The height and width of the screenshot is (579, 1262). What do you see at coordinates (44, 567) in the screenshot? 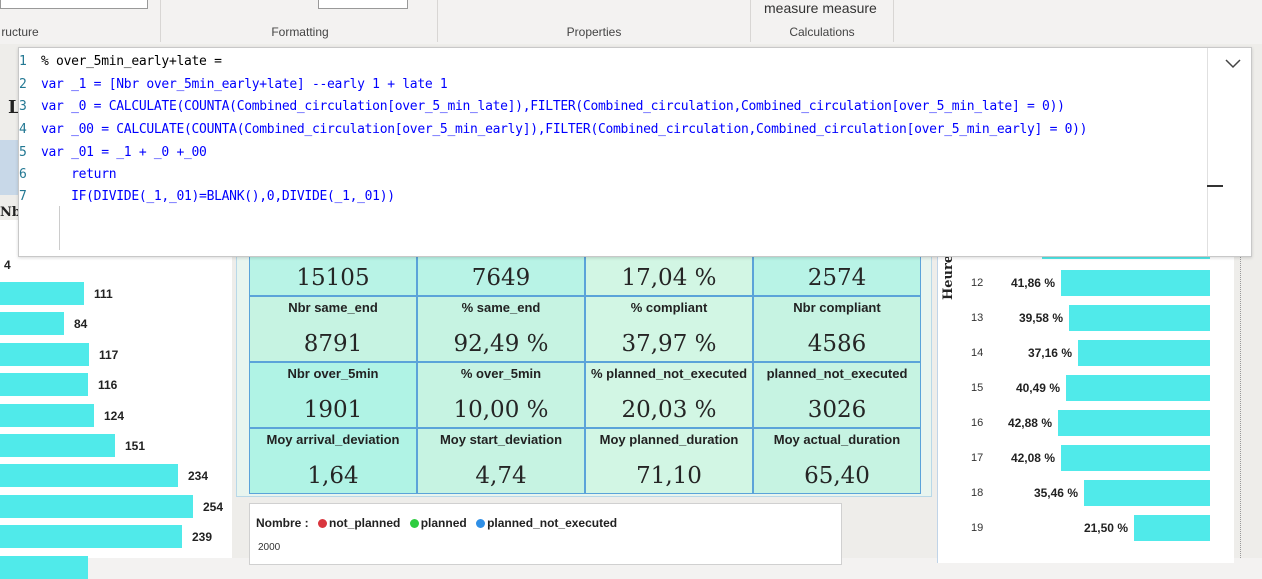
I see `left-bar-partial` at bounding box center [44, 567].